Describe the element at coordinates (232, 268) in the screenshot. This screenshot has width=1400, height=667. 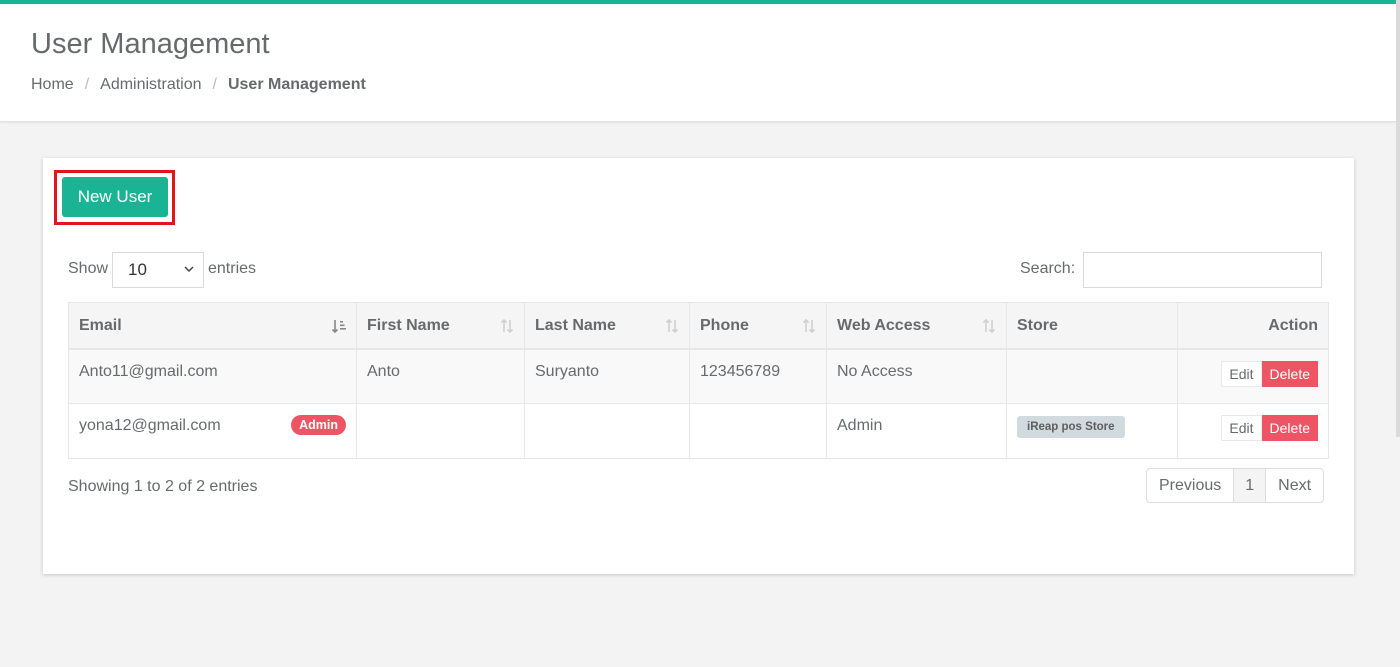
I see `entries-label: entries` at that location.